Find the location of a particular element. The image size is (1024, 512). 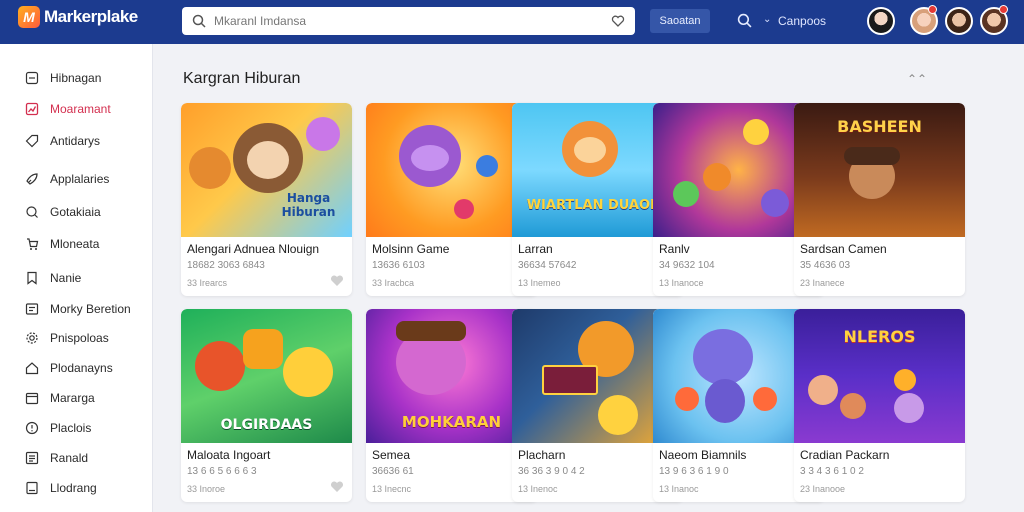

card-subtext: 13 Inanoce is located at coordinates (681, 283).